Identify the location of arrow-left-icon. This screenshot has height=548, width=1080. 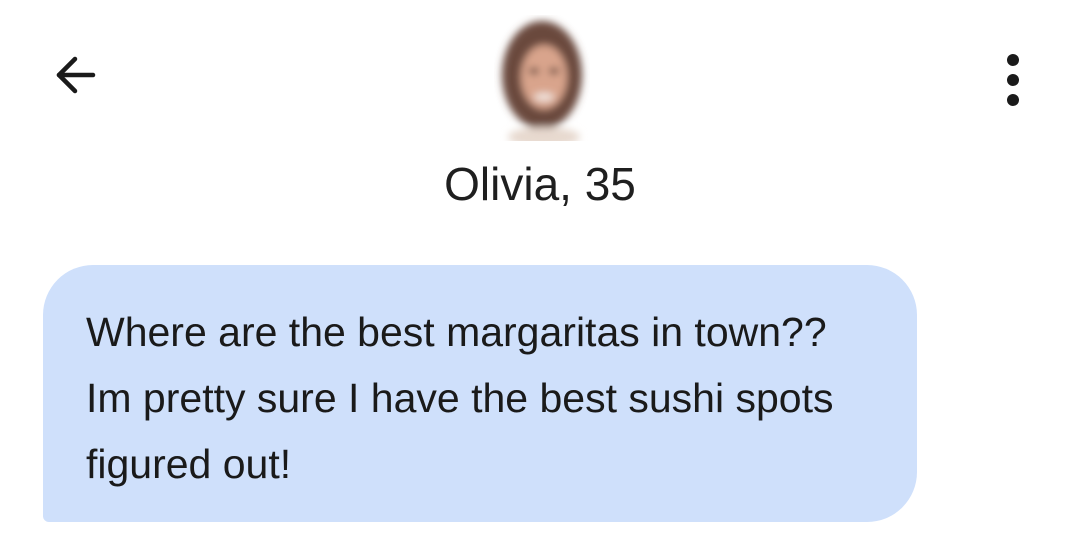
(76, 75).